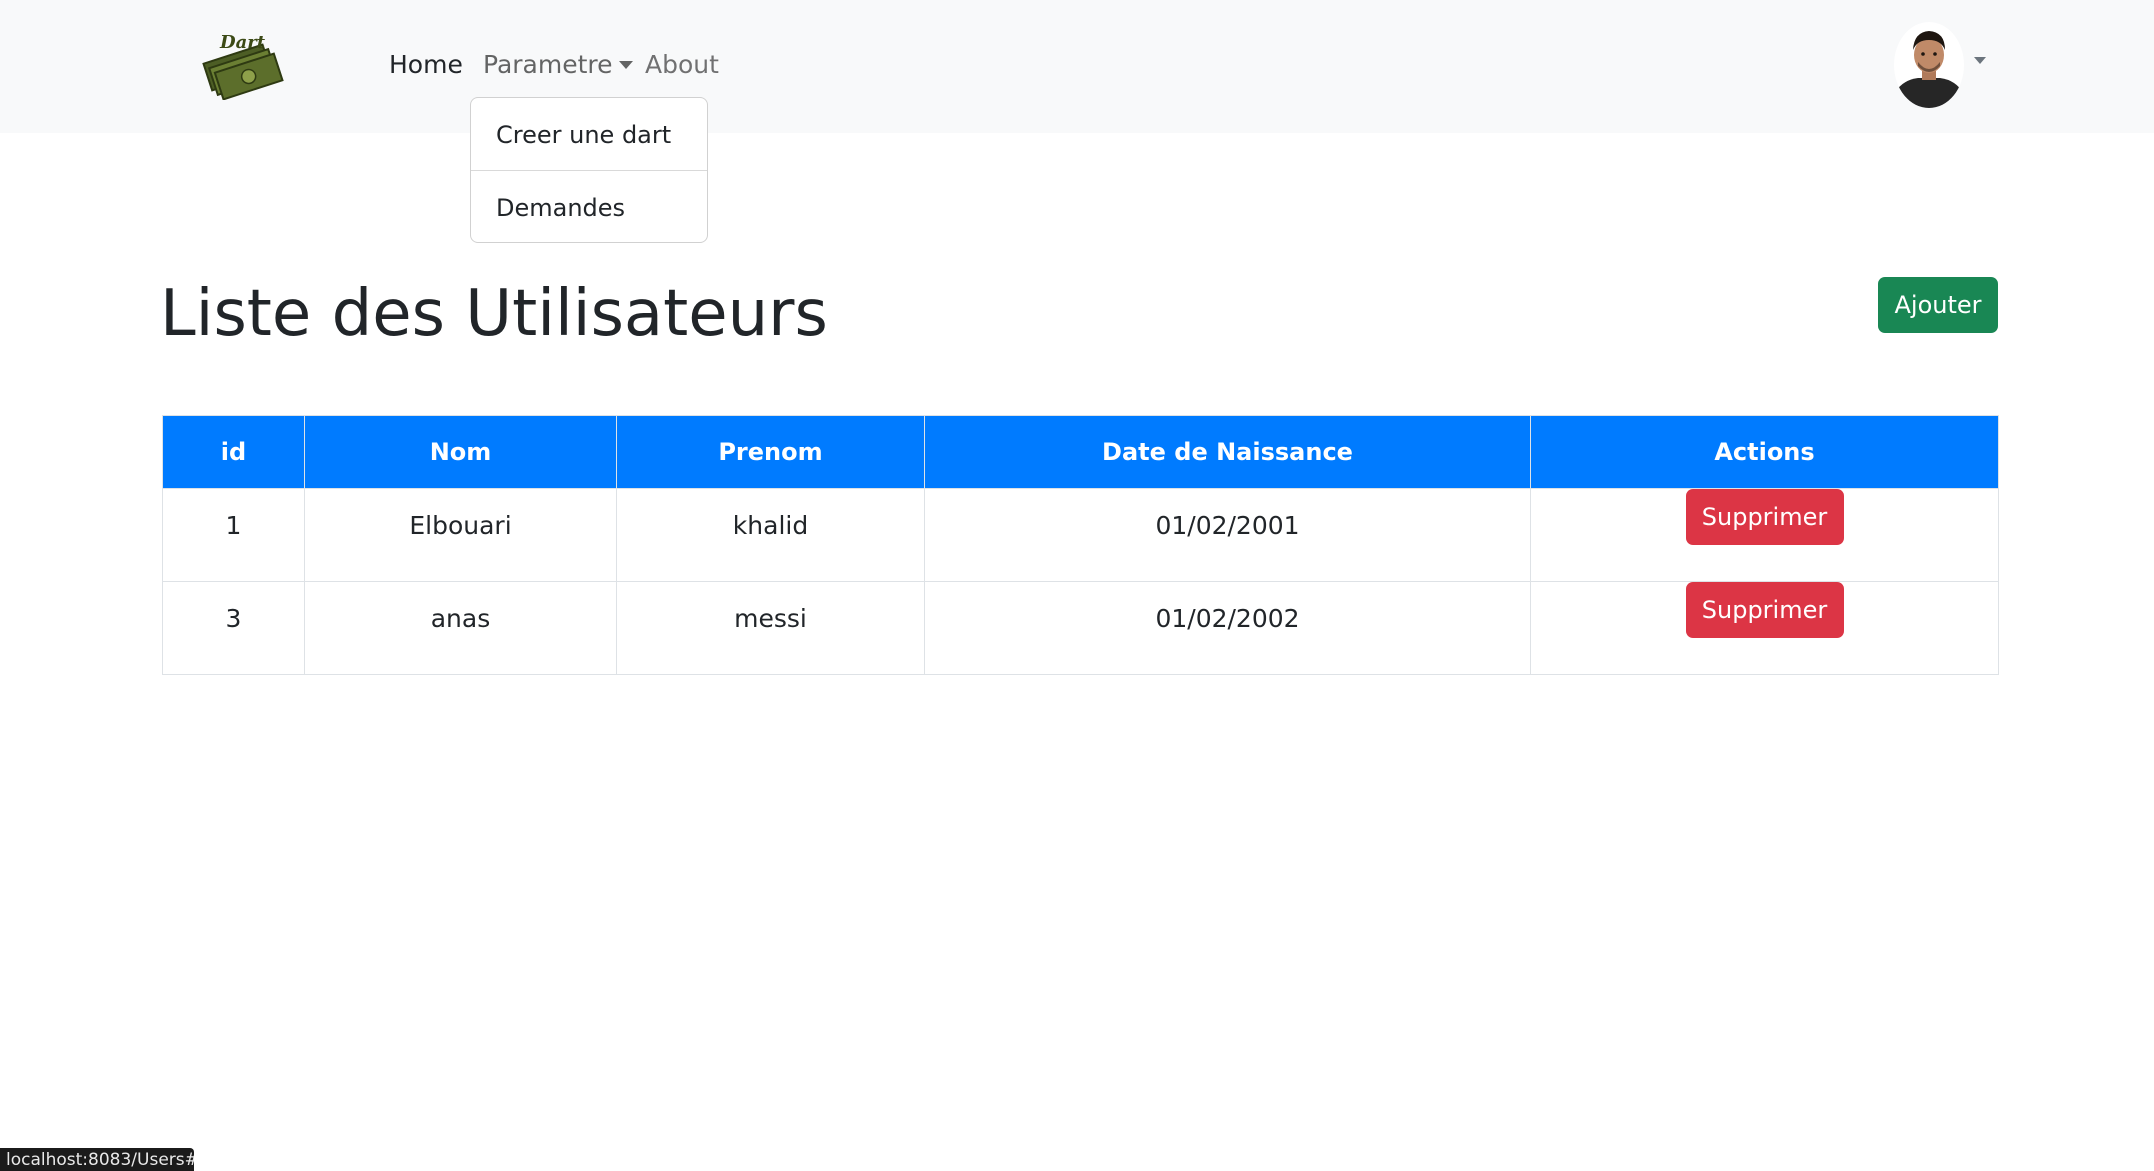 The image size is (2154, 1171). Describe the element at coordinates (1227, 618) in the screenshot. I see `cell-date-text: 01/02/2002` at that location.